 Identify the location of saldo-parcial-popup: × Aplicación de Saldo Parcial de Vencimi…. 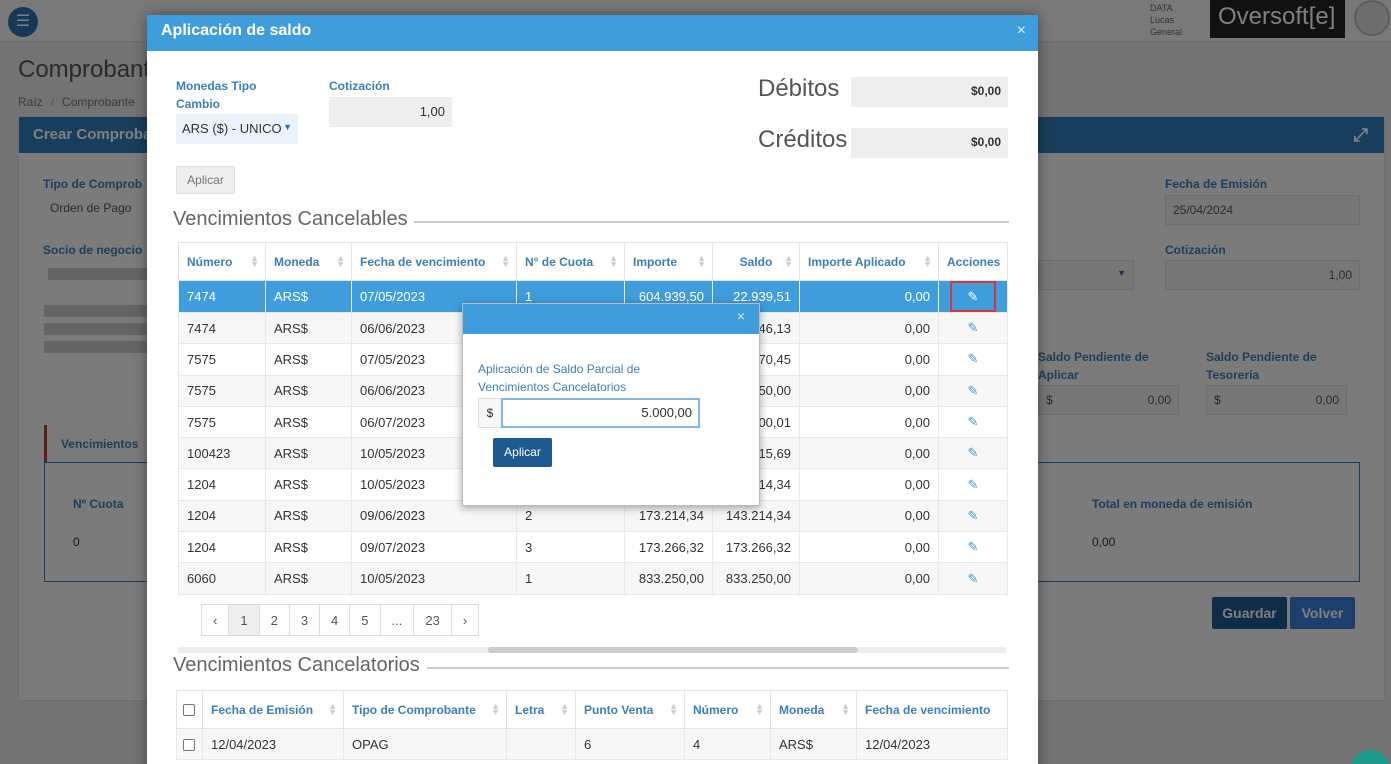
(611, 404).